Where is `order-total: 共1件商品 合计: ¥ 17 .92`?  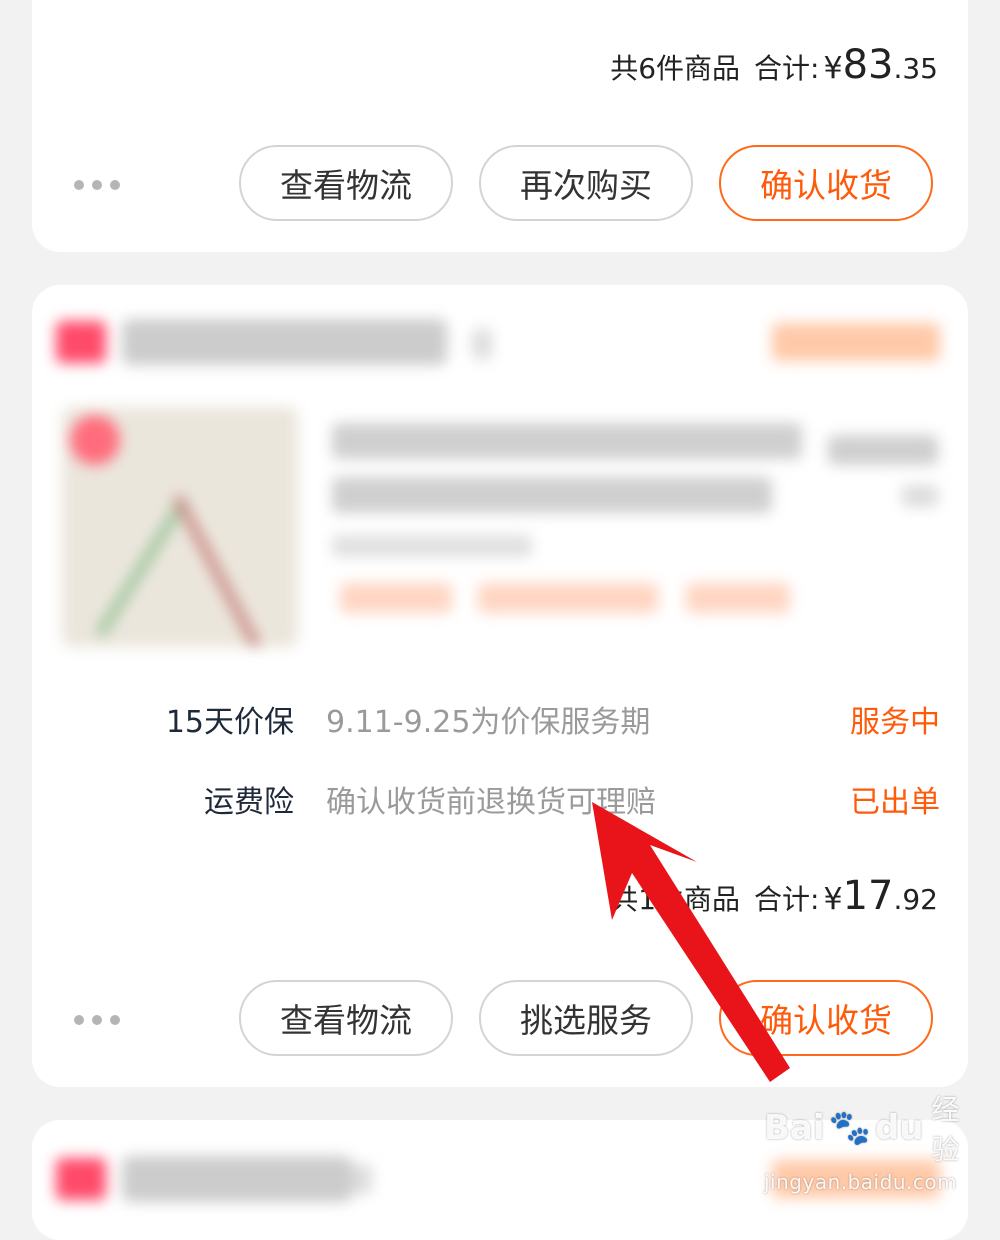 order-total: 共1件商品 合计: ¥ 17 .92 is located at coordinates (774, 896).